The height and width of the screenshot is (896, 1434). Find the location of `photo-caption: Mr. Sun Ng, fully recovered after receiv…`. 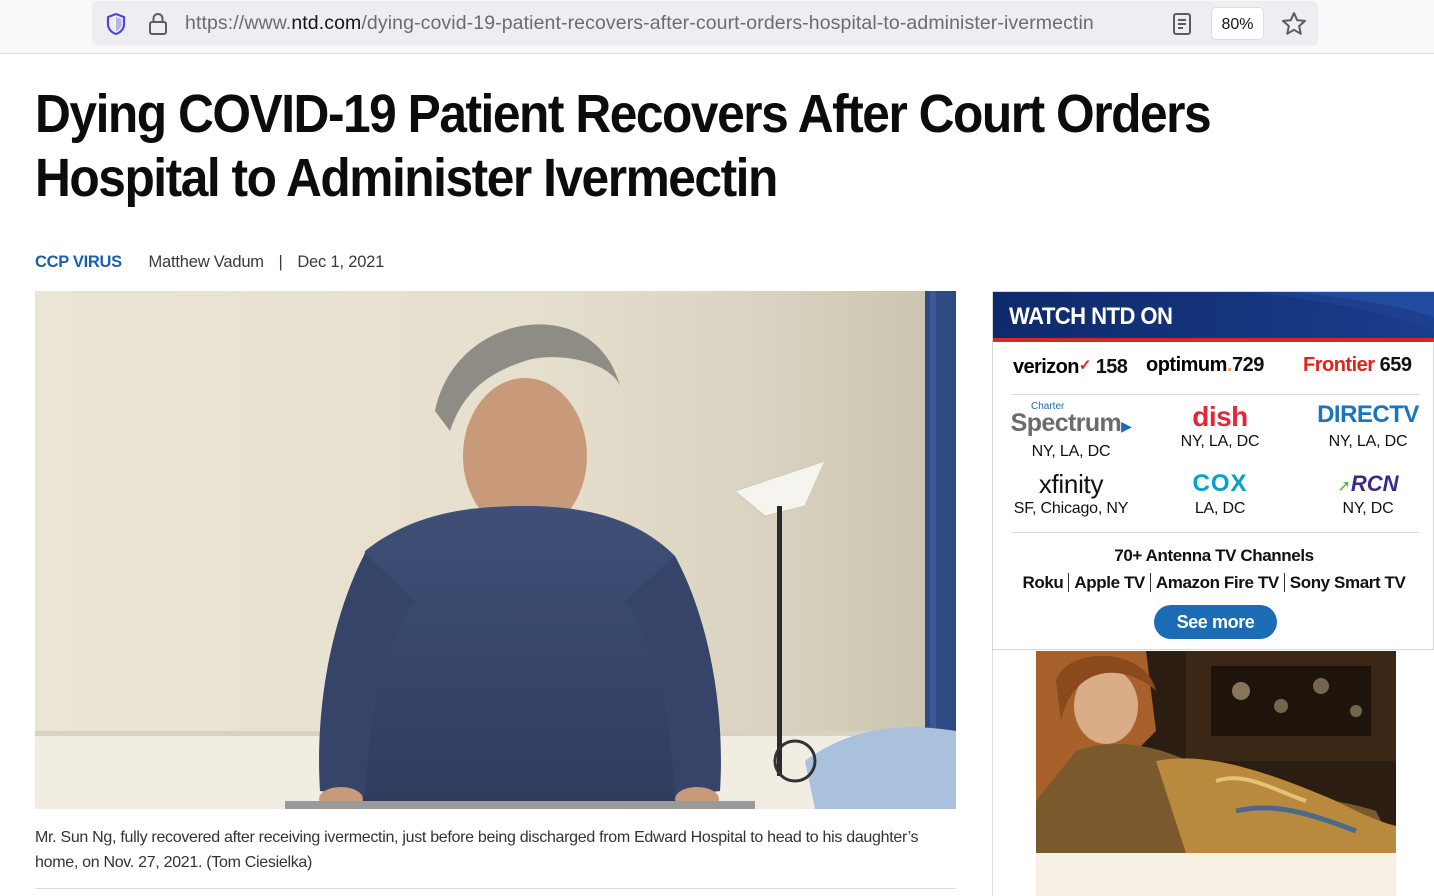

photo-caption: Mr. Sun Ng, fully recovered after receiv… is located at coordinates (477, 850).